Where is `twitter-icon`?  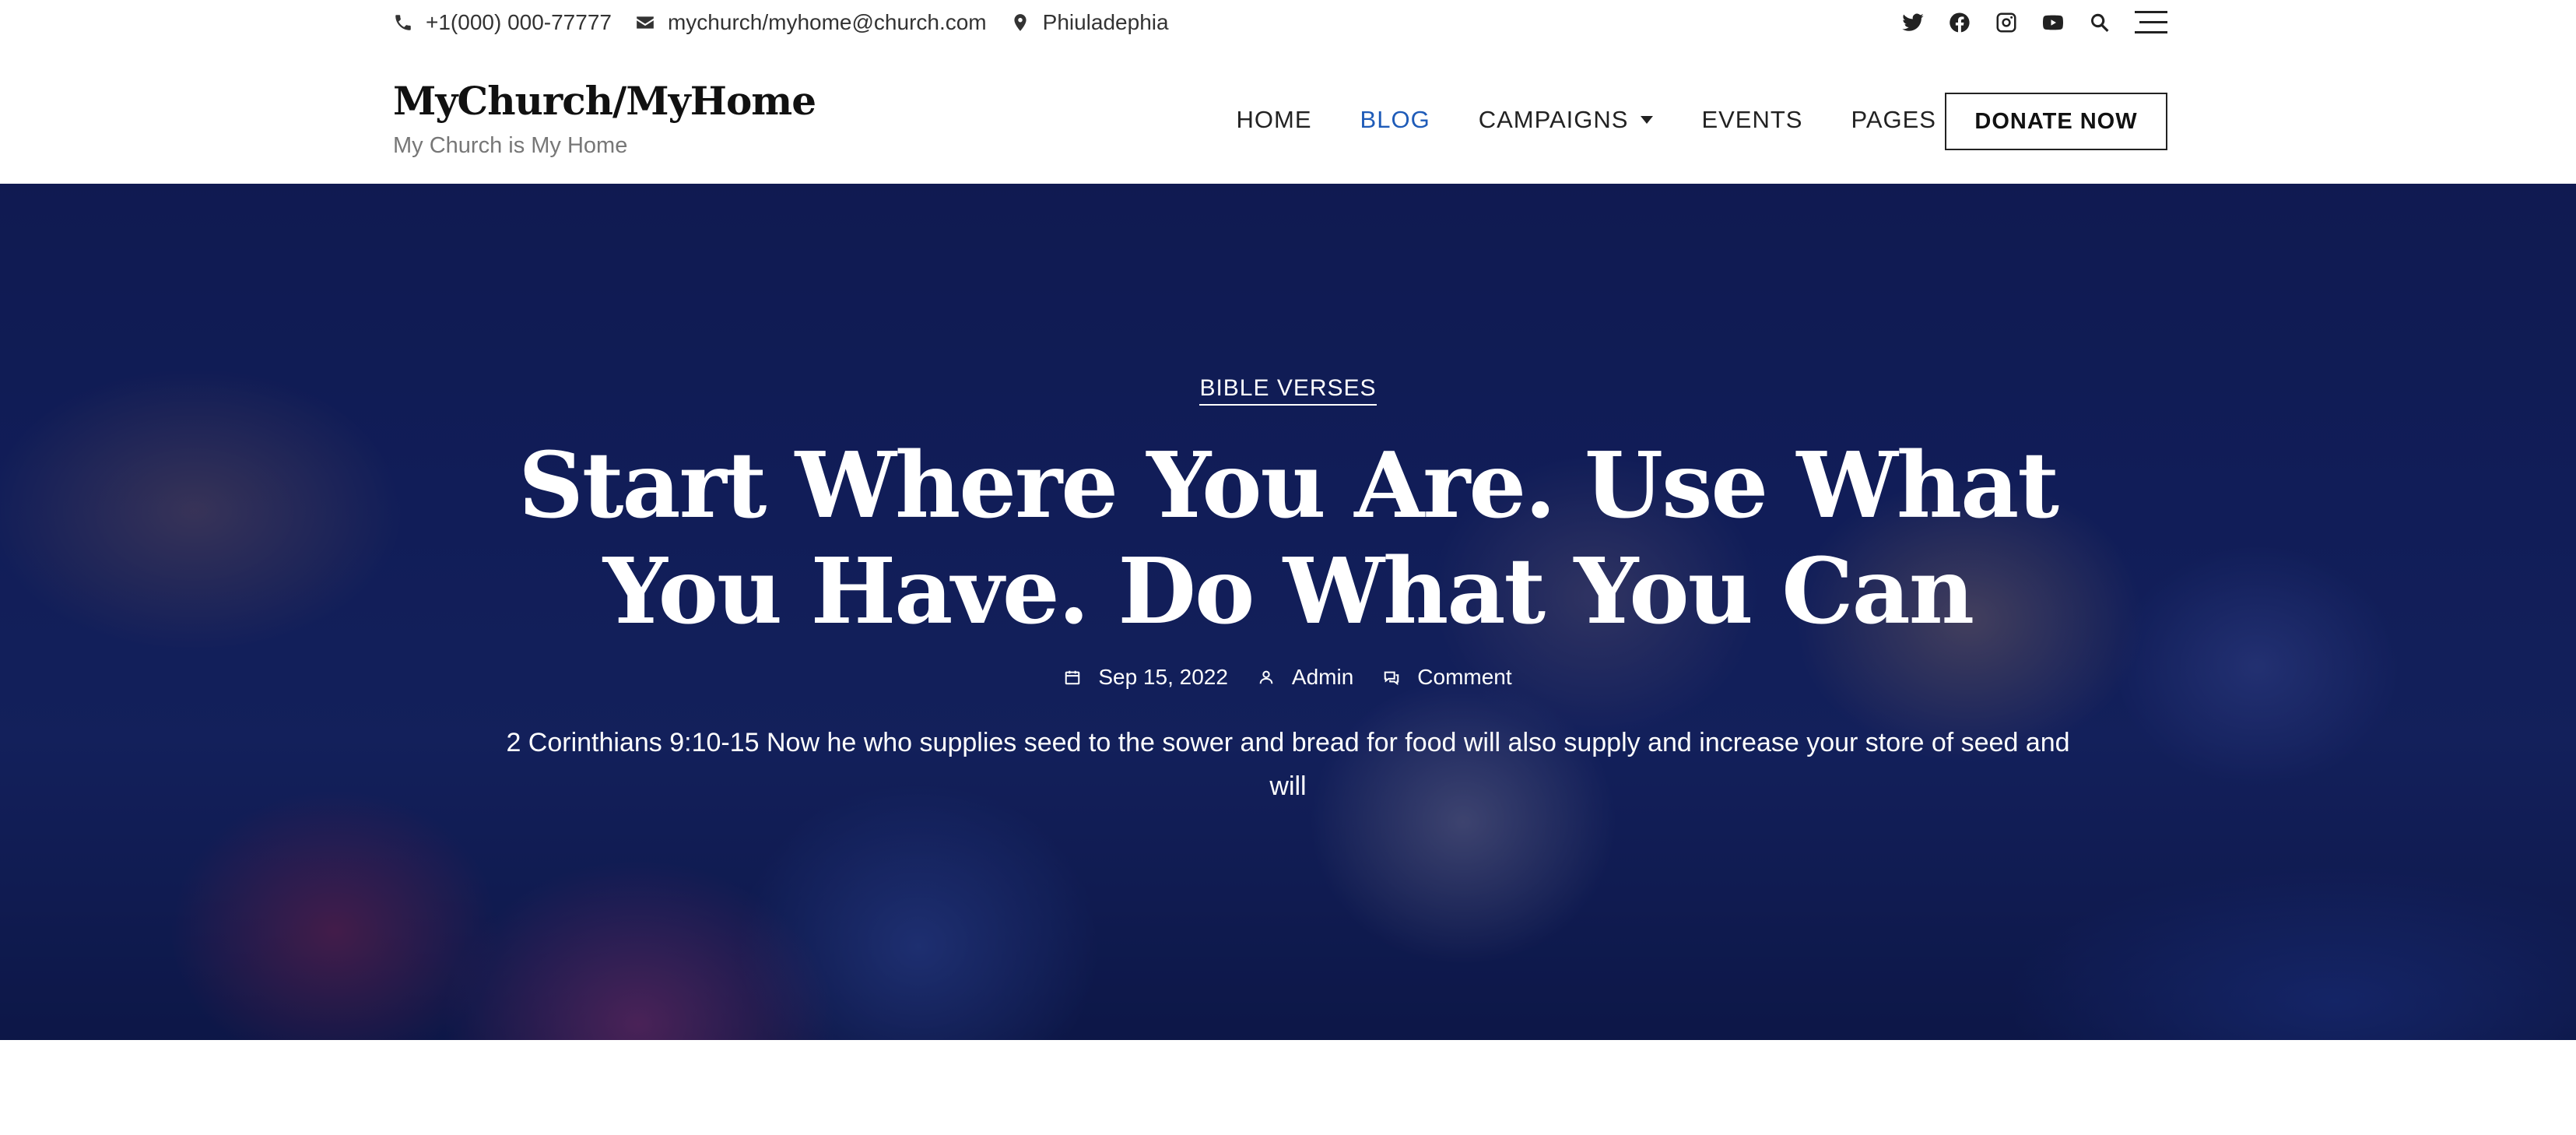 twitter-icon is located at coordinates (1913, 22).